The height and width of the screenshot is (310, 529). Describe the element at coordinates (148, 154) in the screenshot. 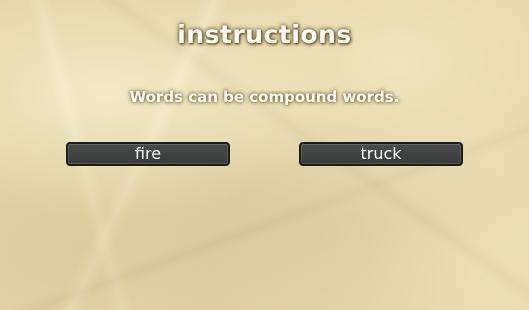

I see `word-button-fire: fire` at that location.